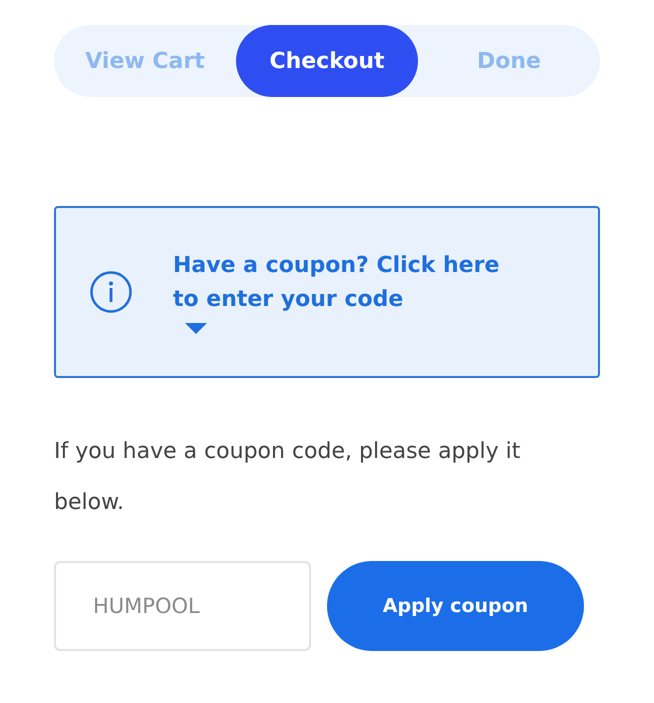 The width and height of the screenshot is (654, 703). Describe the element at coordinates (327, 61) in the screenshot. I see `step-tab: Checkout` at that location.